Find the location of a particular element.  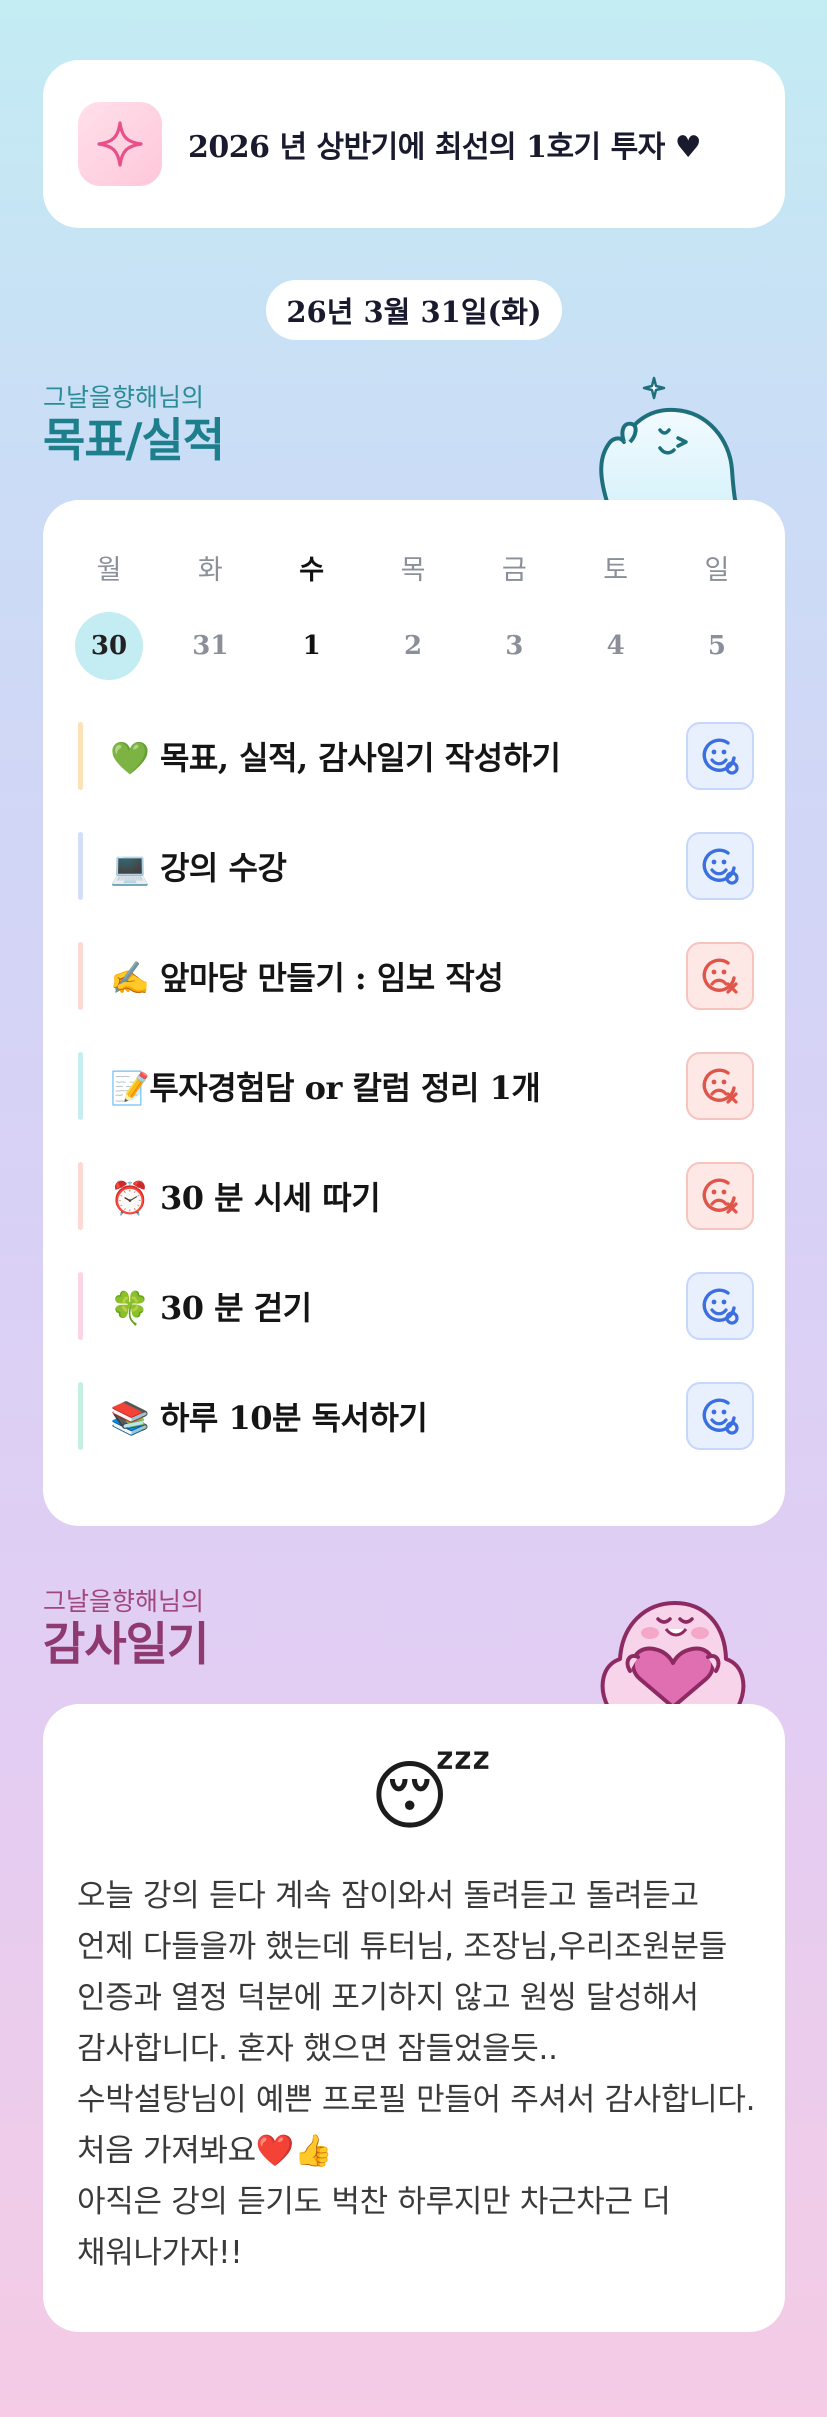

task-item: 📝투자경험담 or 칼럼 정리 1개 is located at coordinates (416, 1086).